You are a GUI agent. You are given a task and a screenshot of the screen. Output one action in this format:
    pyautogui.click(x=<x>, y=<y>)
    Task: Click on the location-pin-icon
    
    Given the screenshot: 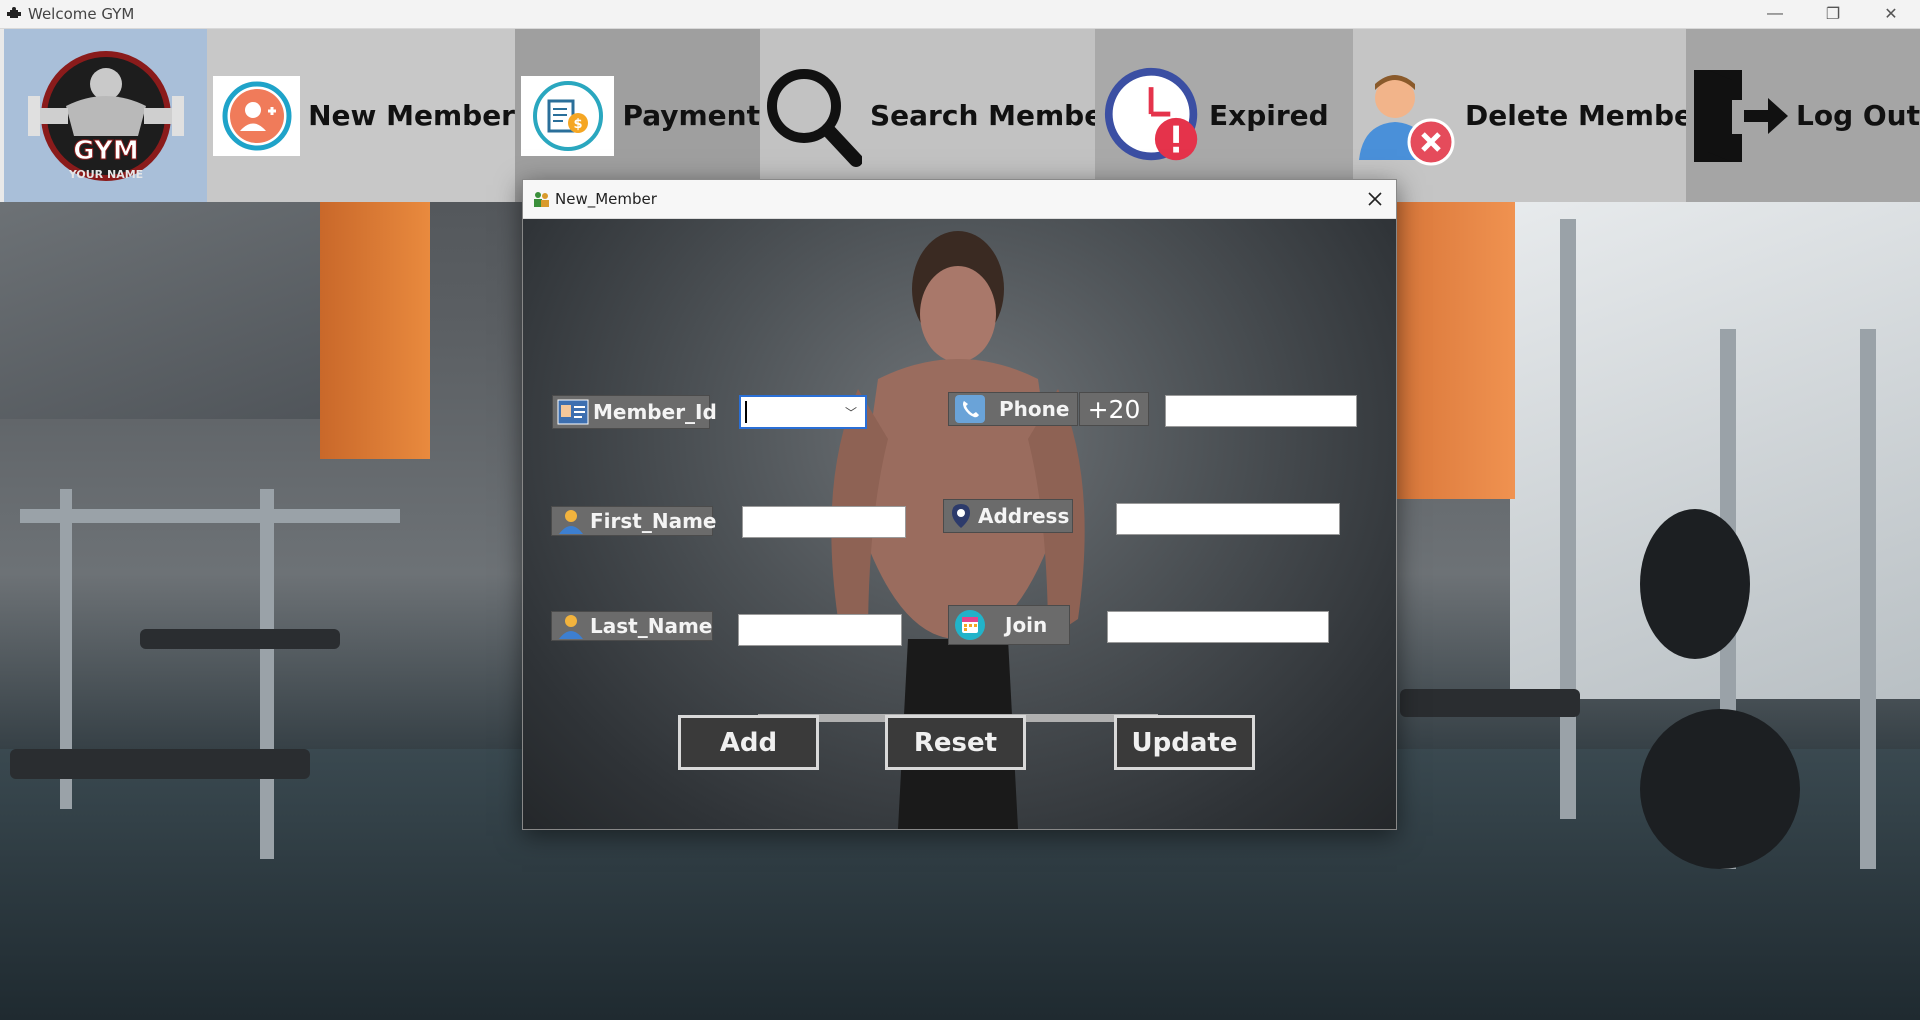 What is the action you would take?
    pyautogui.click(x=961, y=516)
    